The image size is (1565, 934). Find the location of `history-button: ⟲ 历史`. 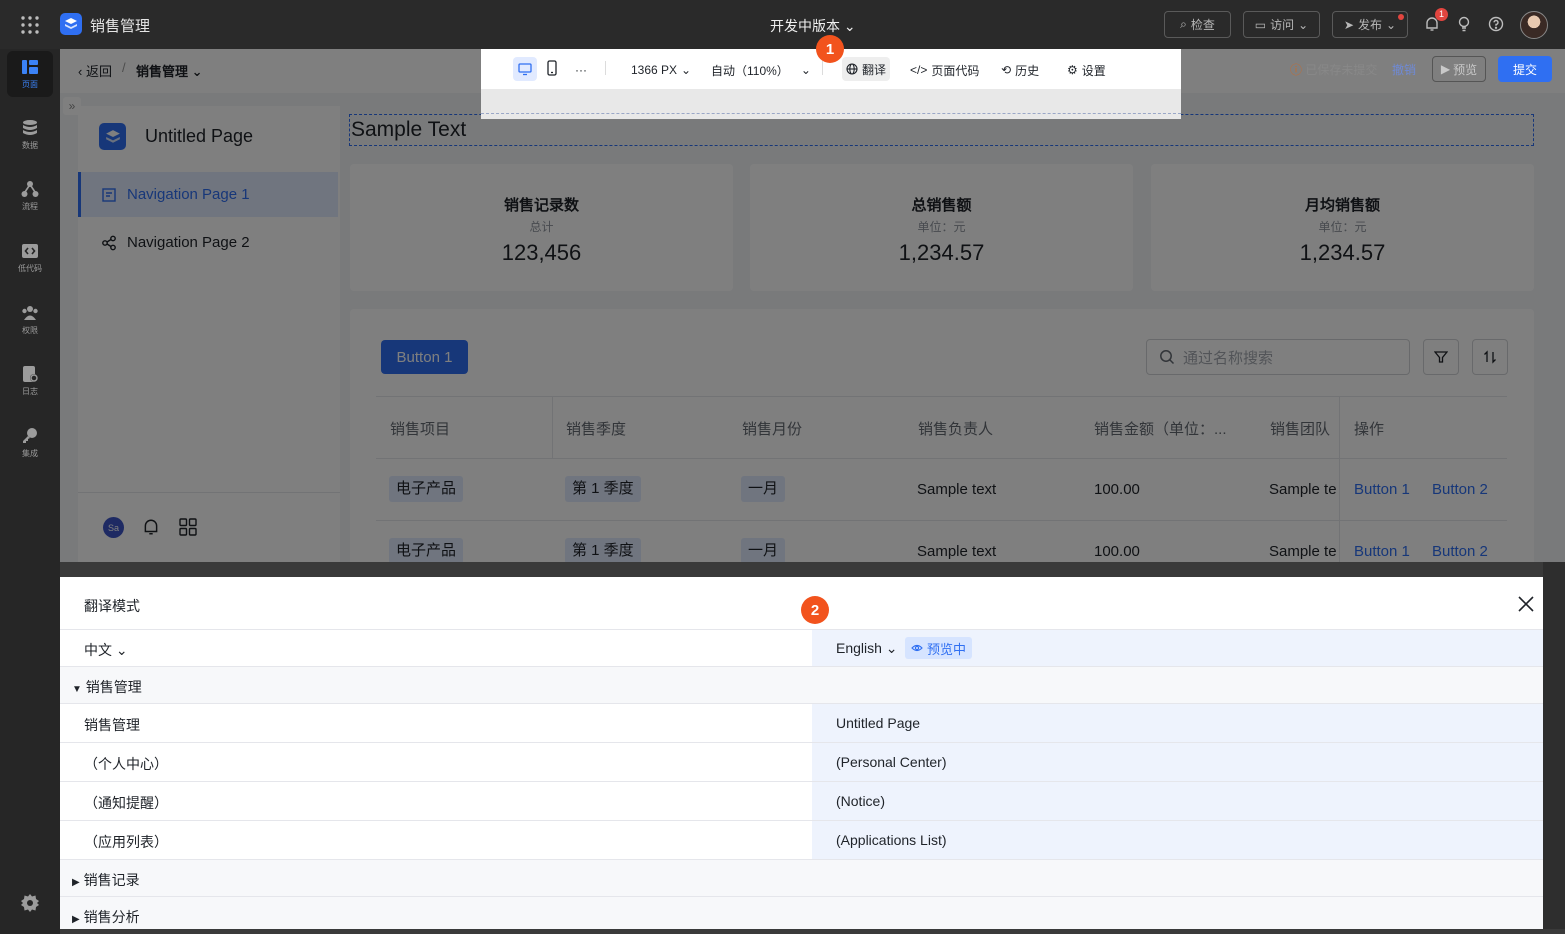

history-button: ⟲ 历史 is located at coordinates (1020, 70).